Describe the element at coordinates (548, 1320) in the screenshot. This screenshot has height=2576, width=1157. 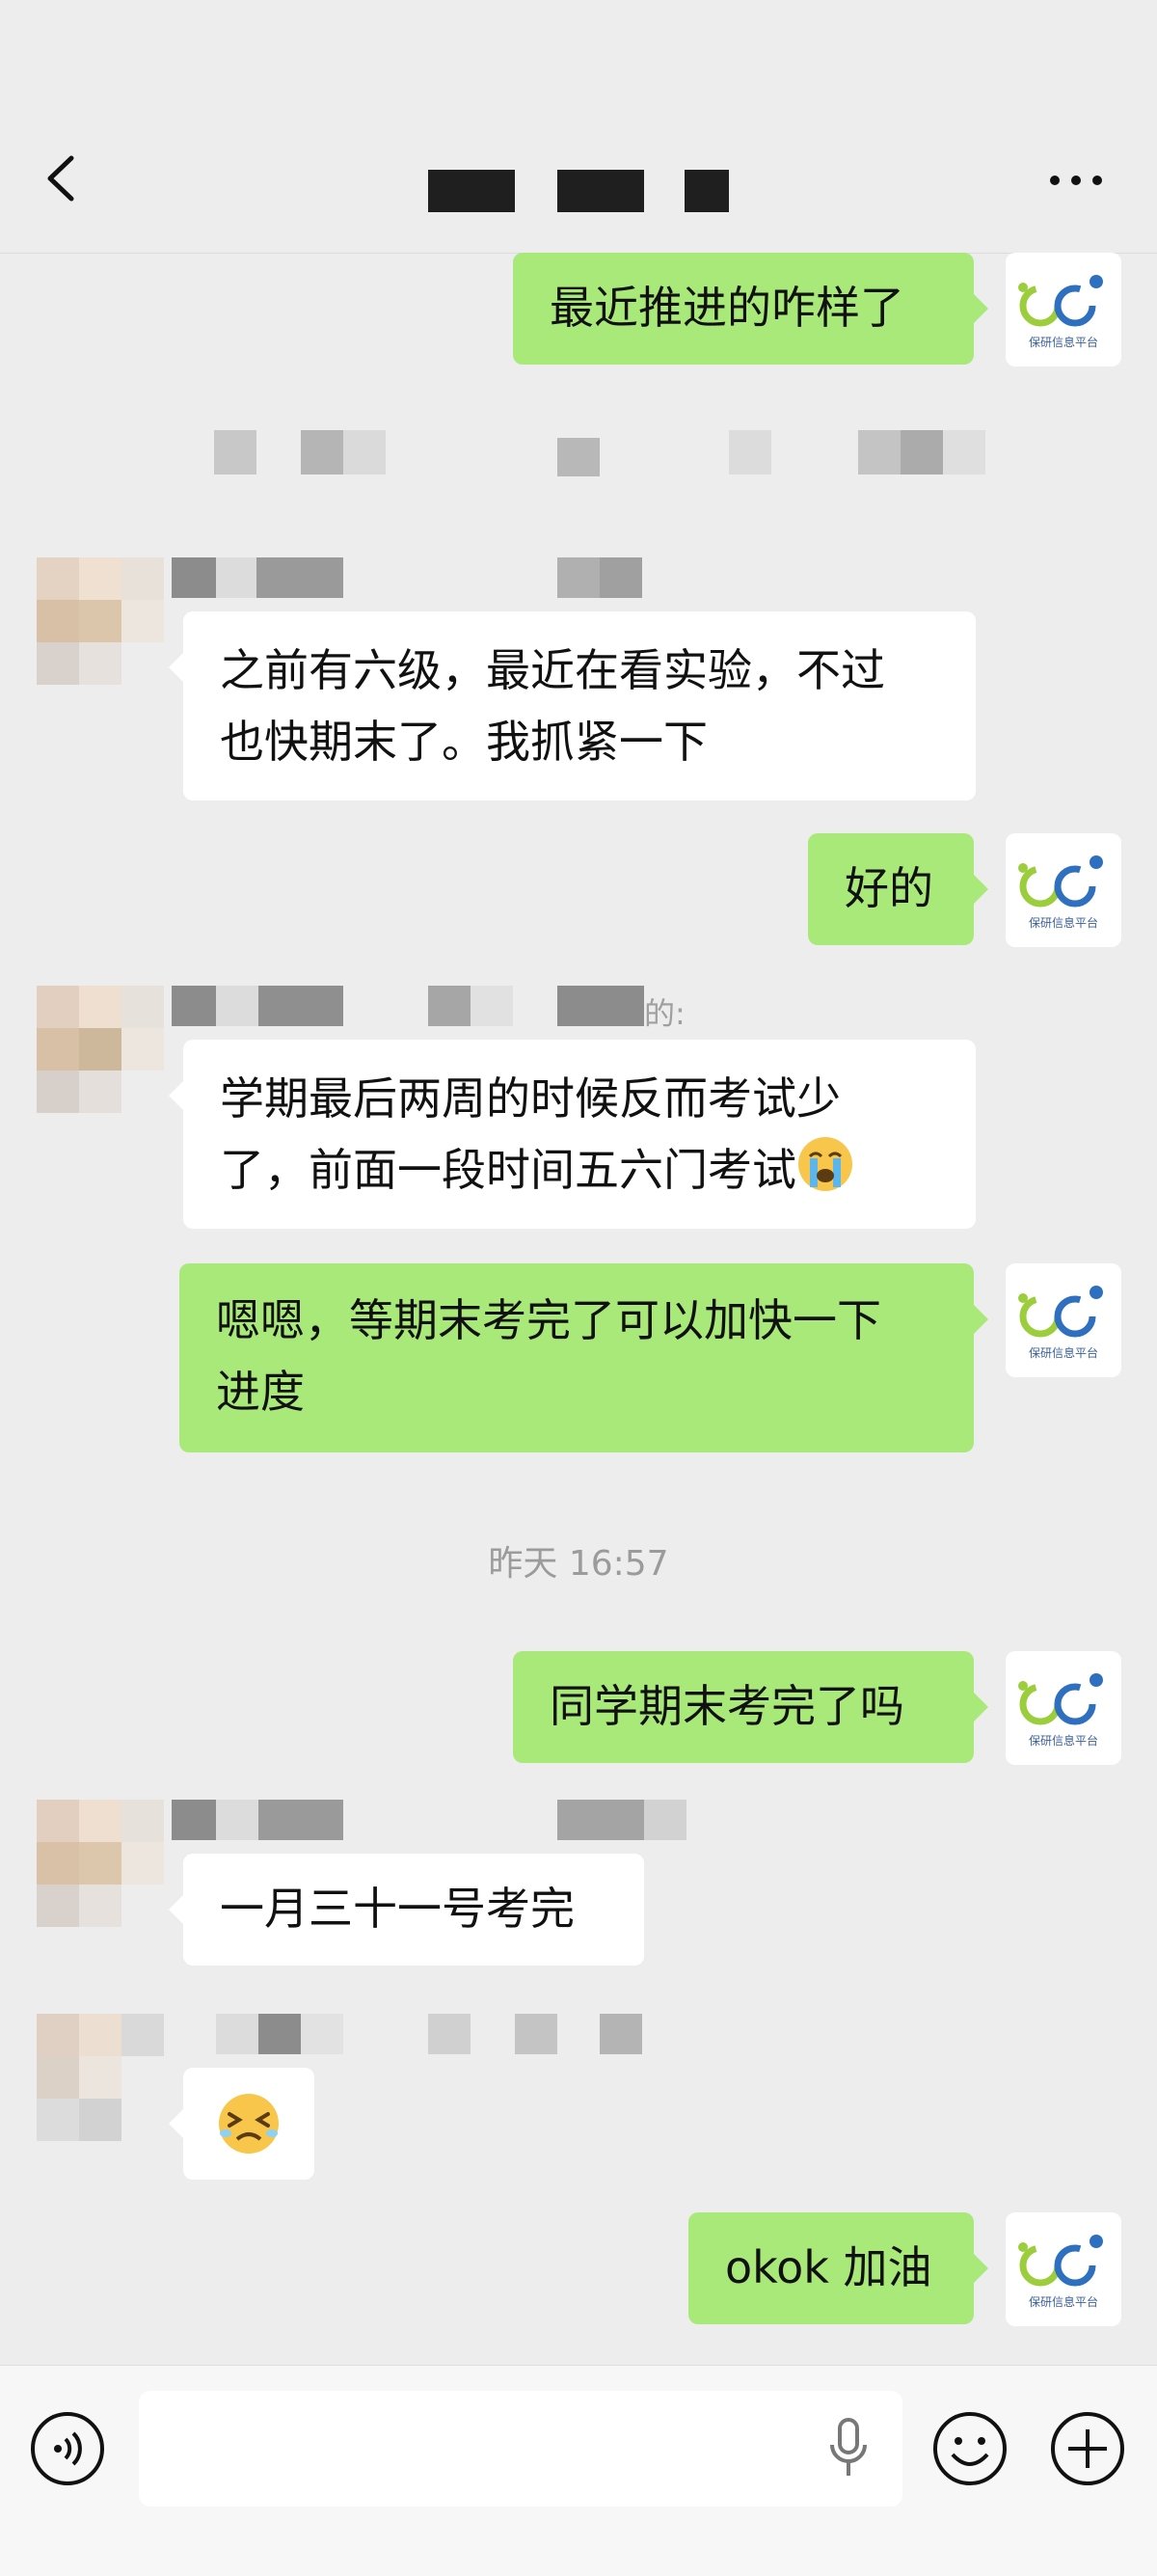
I see `message-text: 嗯嗯，等期末考完了可以加快一下` at that location.